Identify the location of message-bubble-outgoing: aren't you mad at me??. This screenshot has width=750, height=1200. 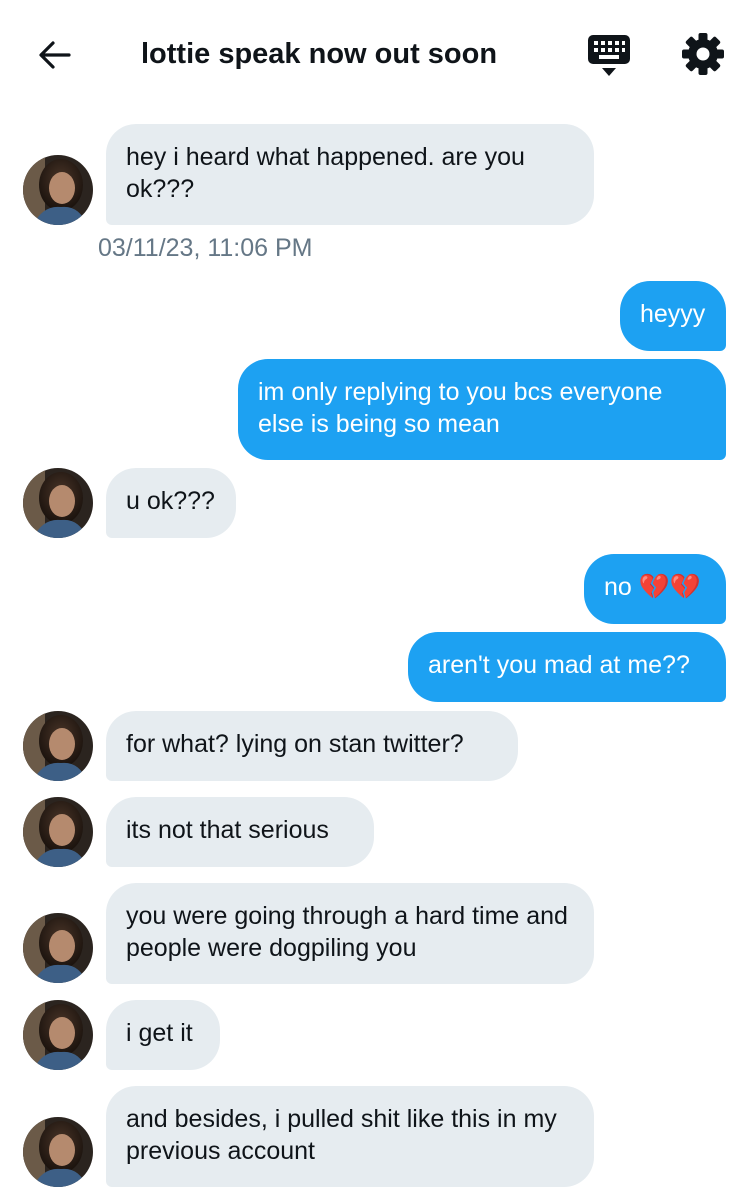
(567, 667).